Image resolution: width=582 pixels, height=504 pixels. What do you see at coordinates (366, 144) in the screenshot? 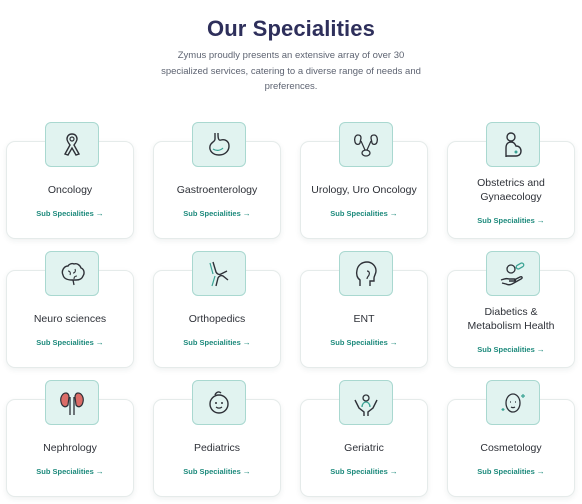
I see `kidney-bladder-icon` at bounding box center [366, 144].